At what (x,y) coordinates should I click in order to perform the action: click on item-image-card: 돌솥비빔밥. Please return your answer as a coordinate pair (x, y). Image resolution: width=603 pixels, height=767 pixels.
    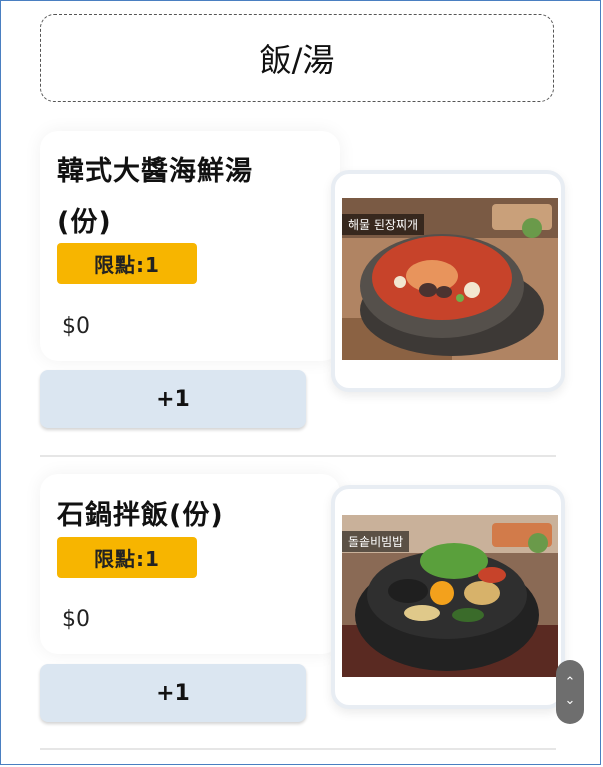
    Looking at the image, I should click on (448, 597).